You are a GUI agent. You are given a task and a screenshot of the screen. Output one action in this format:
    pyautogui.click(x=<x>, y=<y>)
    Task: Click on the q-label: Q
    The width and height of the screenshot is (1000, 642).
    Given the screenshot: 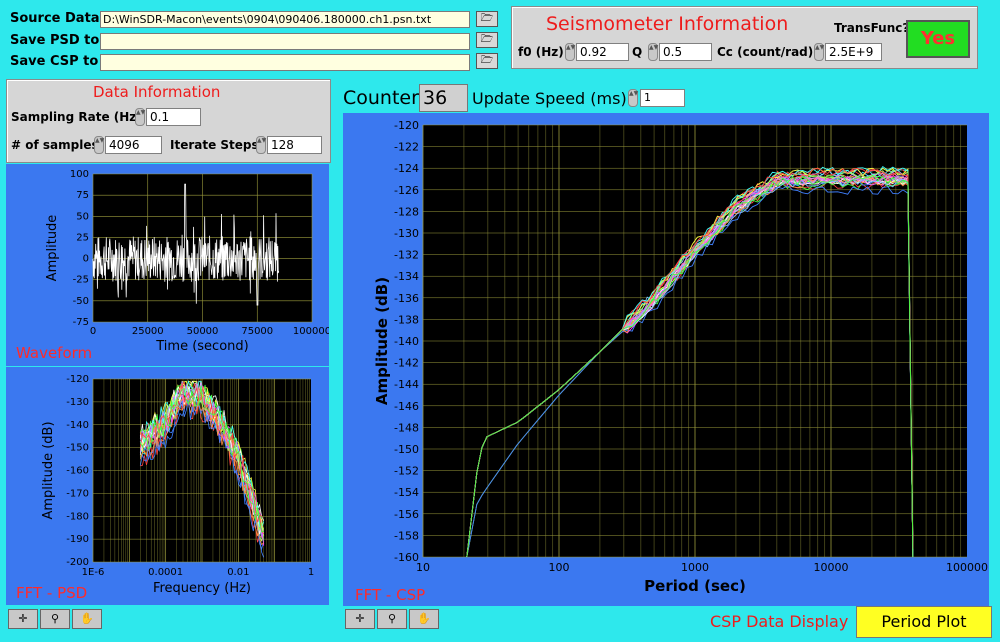 What is the action you would take?
    pyautogui.click(x=637, y=52)
    